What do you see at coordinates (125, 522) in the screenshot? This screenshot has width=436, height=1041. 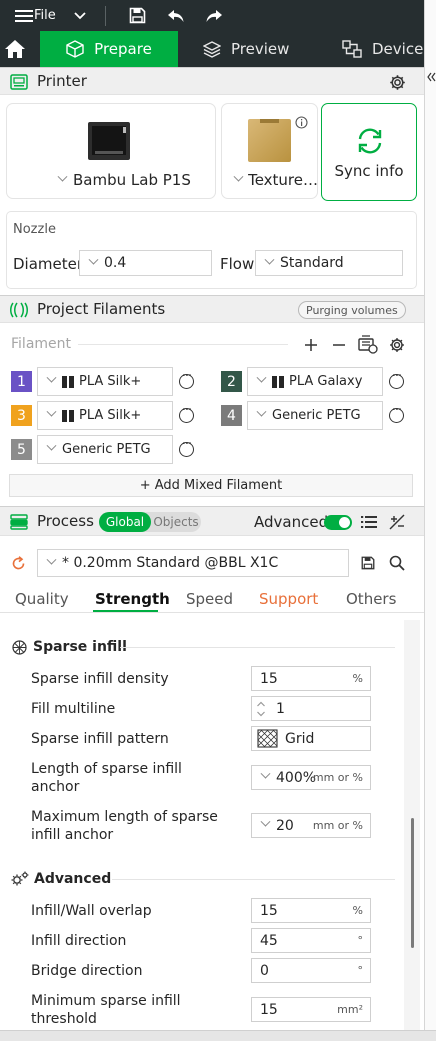 I see `global-option: Global` at bounding box center [125, 522].